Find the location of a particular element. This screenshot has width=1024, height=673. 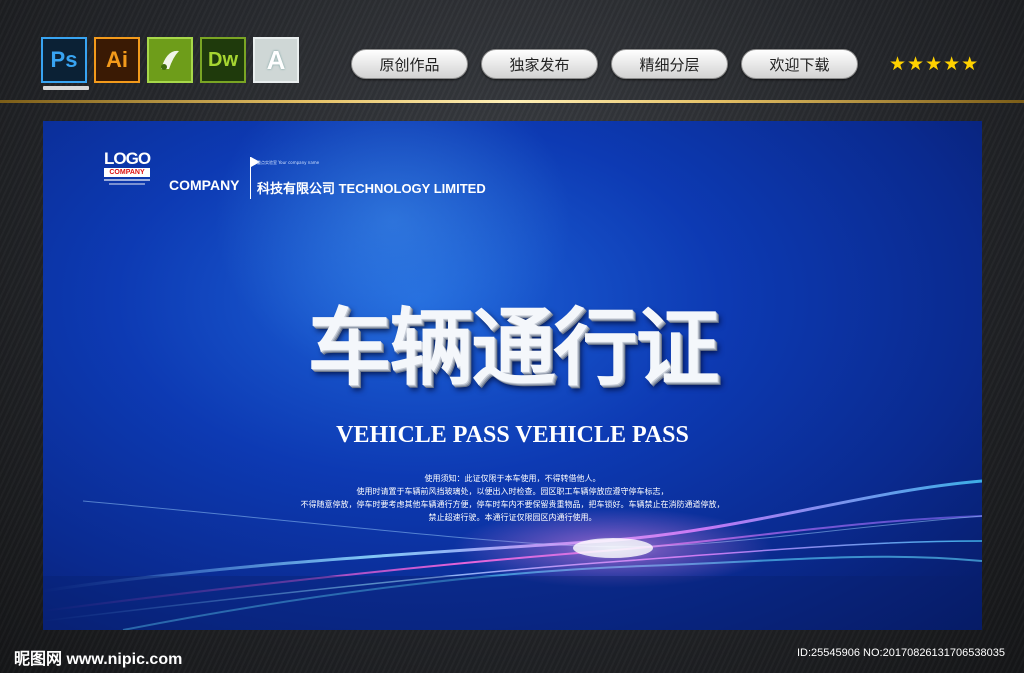

note-line: 使用时请置于车辆前风挡玻璃处，以便出入时检查。园区职工车辆停放应遵守停车标志， is located at coordinates (512, 491).